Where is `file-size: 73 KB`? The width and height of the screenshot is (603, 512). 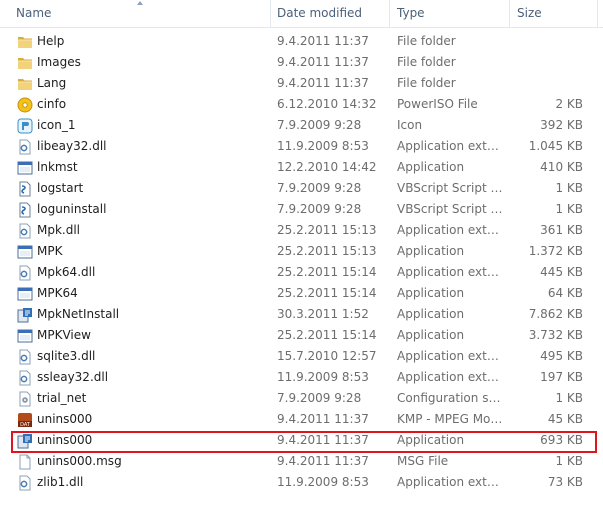 file-size: 73 KB is located at coordinates (565, 482).